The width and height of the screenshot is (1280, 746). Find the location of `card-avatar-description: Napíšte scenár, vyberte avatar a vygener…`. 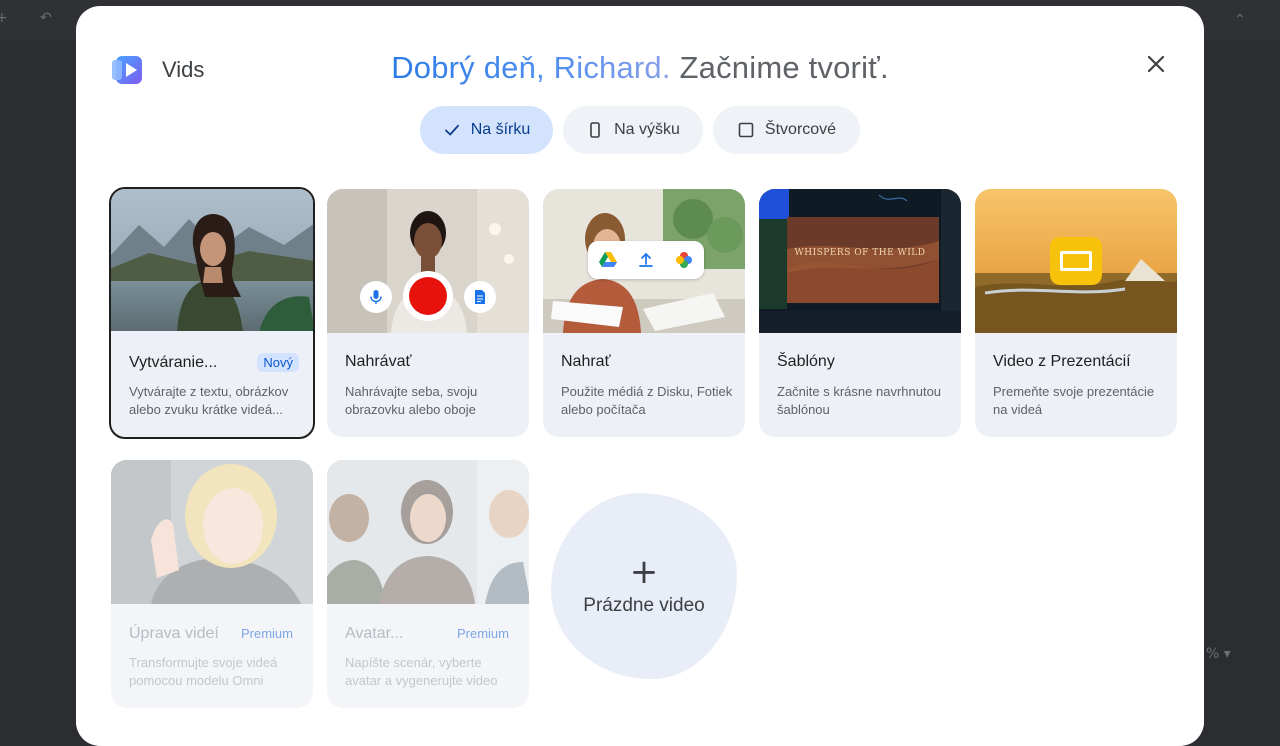

card-avatar-description: Napíšte scenár, vyberte avatar a vygener… is located at coordinates (421, 671).